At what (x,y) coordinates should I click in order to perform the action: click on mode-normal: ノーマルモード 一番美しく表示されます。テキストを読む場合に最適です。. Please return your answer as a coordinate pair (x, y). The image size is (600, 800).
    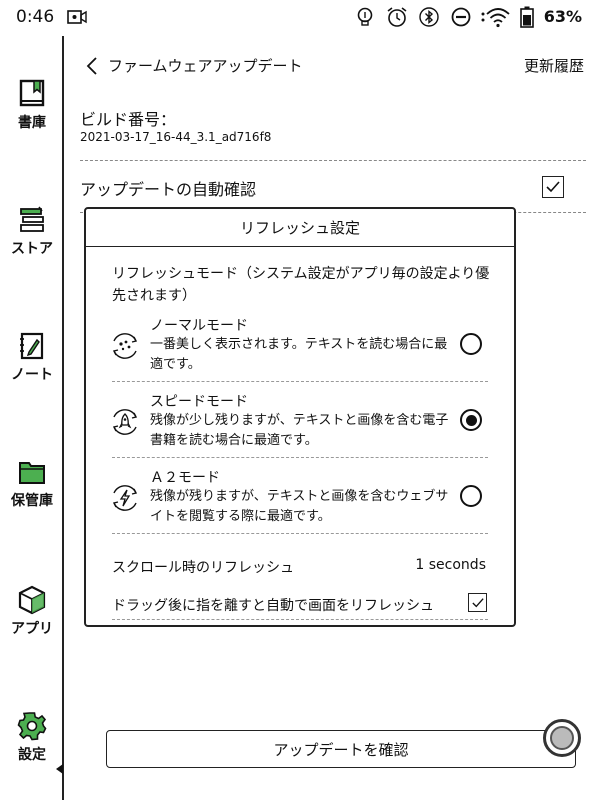
    Looking at the image, I should click on (302, 351).